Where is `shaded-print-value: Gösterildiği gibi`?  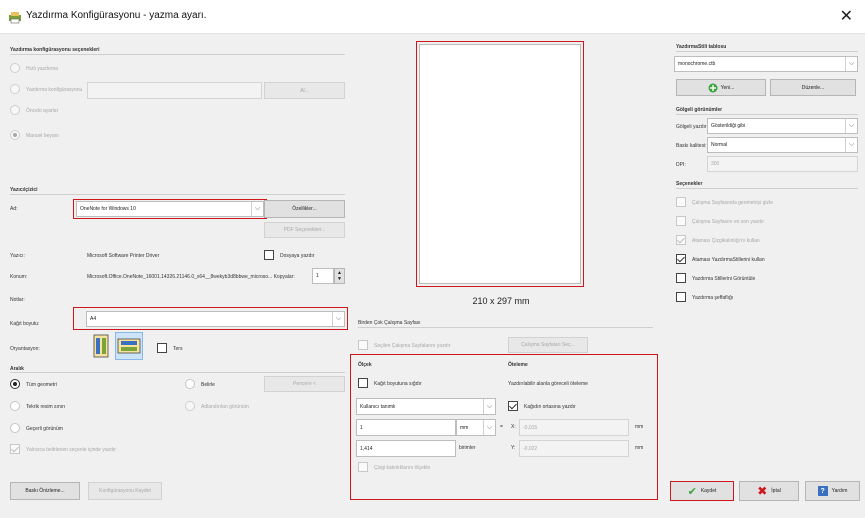
shaded-print-value: Gösterildiği gibi is located at coordinates (728, 126).